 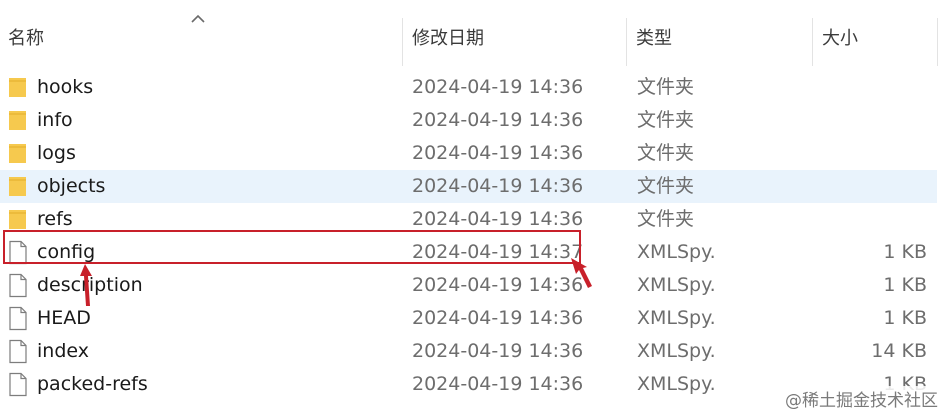 I want to click on file-row: info 2024-04-19 14:36 文件夹, so click(x=468, y=120).